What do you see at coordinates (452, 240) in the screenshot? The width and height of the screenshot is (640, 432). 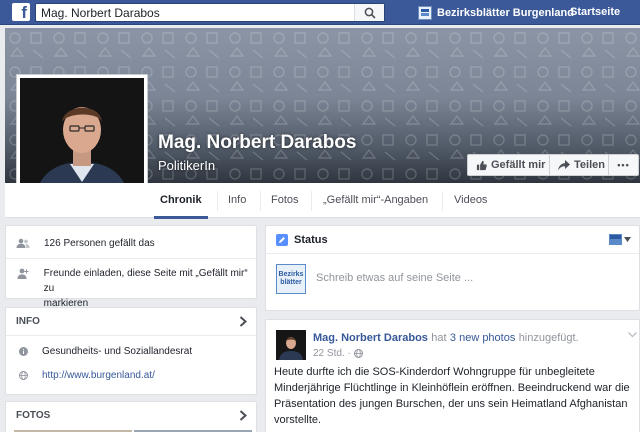 I see `composer-header: Status` at bounding box center [452, 240].